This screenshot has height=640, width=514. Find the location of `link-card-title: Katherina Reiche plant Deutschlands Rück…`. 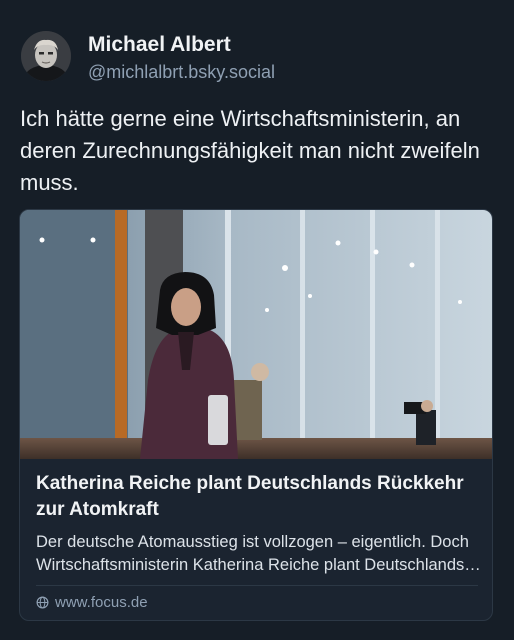

link-card-title: Katherina Reiche plant Deutschlands Rück… is located at coordinates (259, 497).